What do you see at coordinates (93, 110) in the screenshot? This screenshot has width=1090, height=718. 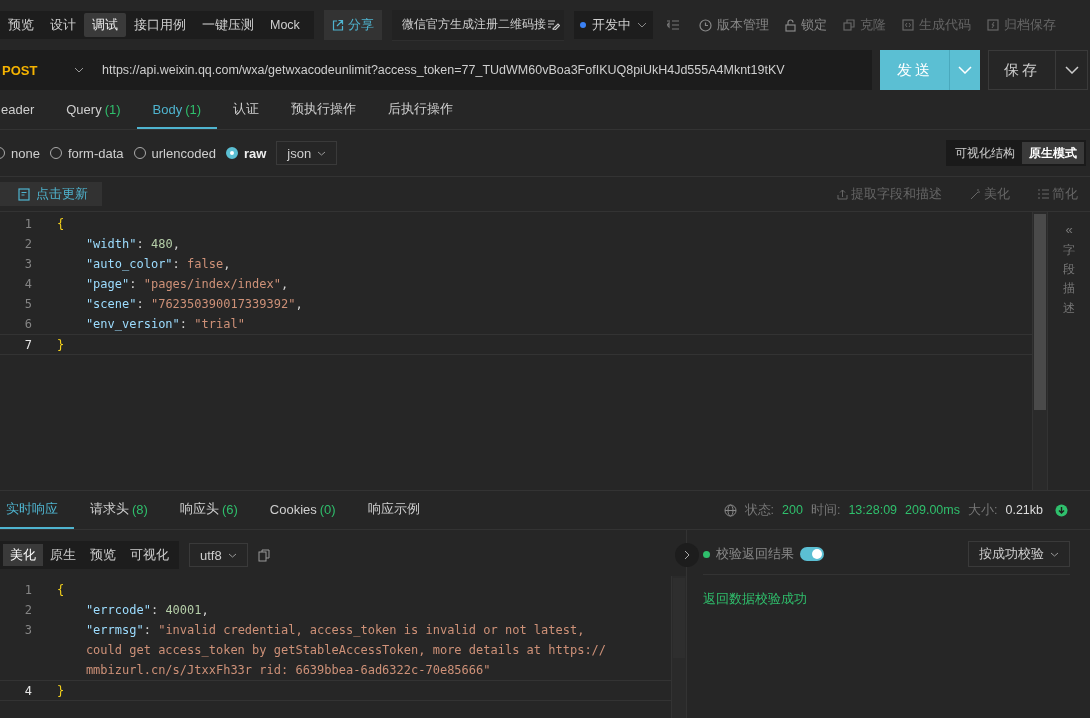 I see `request-tab: Query (1)` at bounding box center [93, 110].